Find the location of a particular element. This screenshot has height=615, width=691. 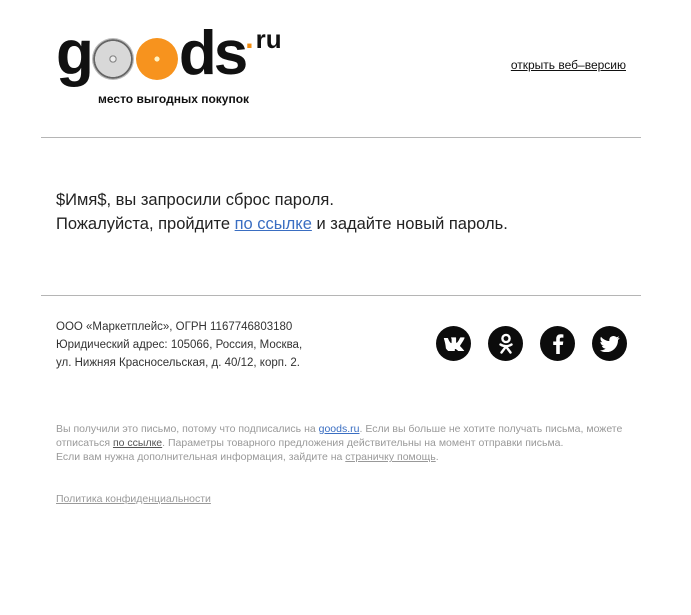

orange-slice-icon is located at coordinates (156, 59).